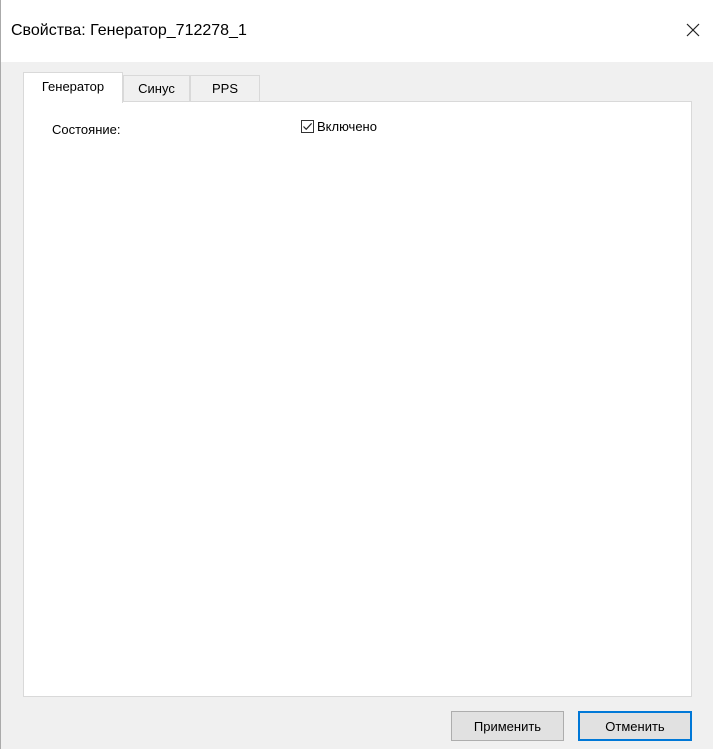  I want to click on close-button, so click(693, 30).